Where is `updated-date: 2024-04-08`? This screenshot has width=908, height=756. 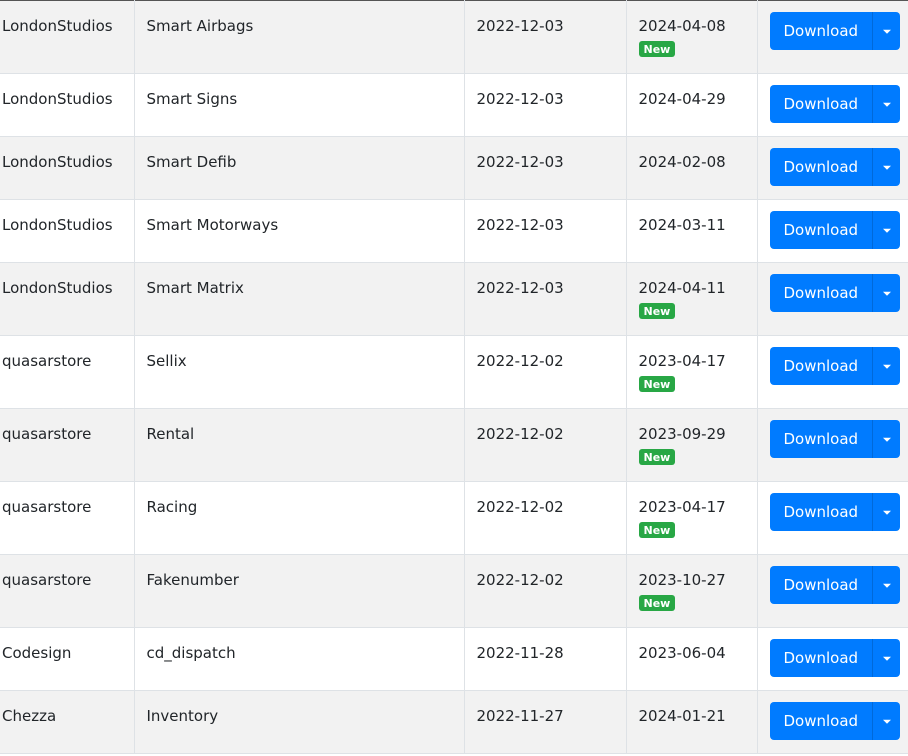 updated-date: 2024-04-08 is located at coordinates (682, 26).